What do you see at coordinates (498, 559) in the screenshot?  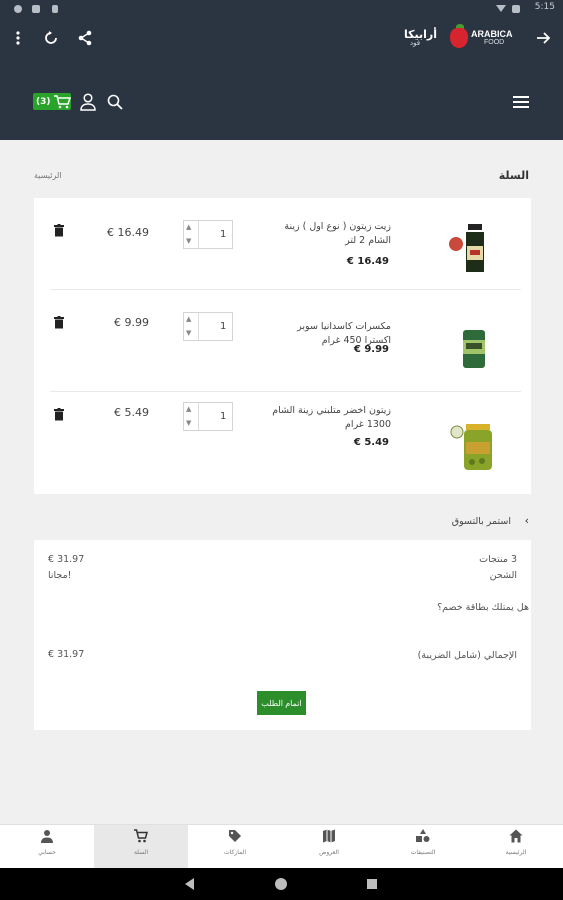 I see `products-count-label: 3 منتجات` at bounding box center [498, 559].